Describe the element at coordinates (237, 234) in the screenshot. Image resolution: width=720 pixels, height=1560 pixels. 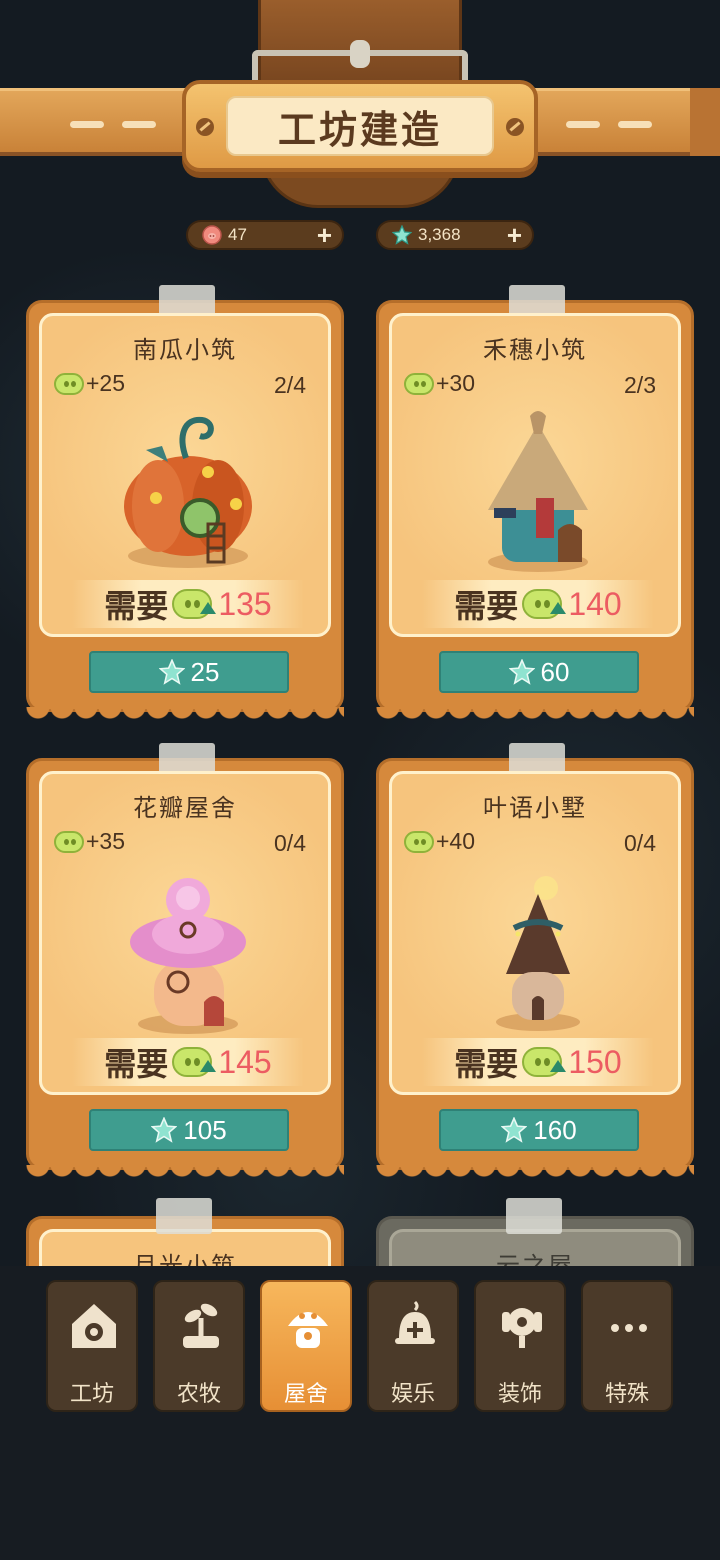
I see `currency-value: 47` at that location.